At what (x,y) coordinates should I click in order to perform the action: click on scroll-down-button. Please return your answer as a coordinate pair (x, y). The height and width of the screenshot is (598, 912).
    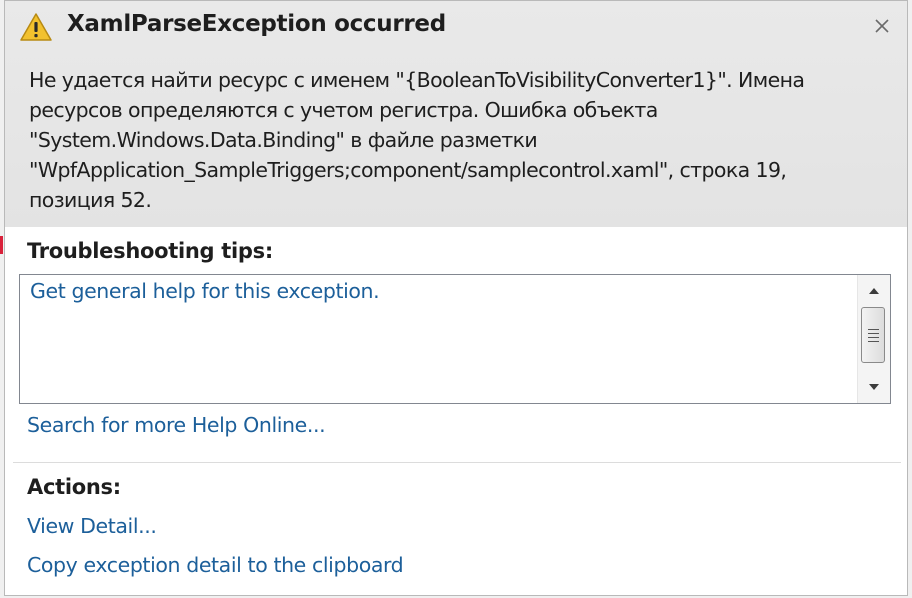
    Looking at the image, I should click on (874, 387).